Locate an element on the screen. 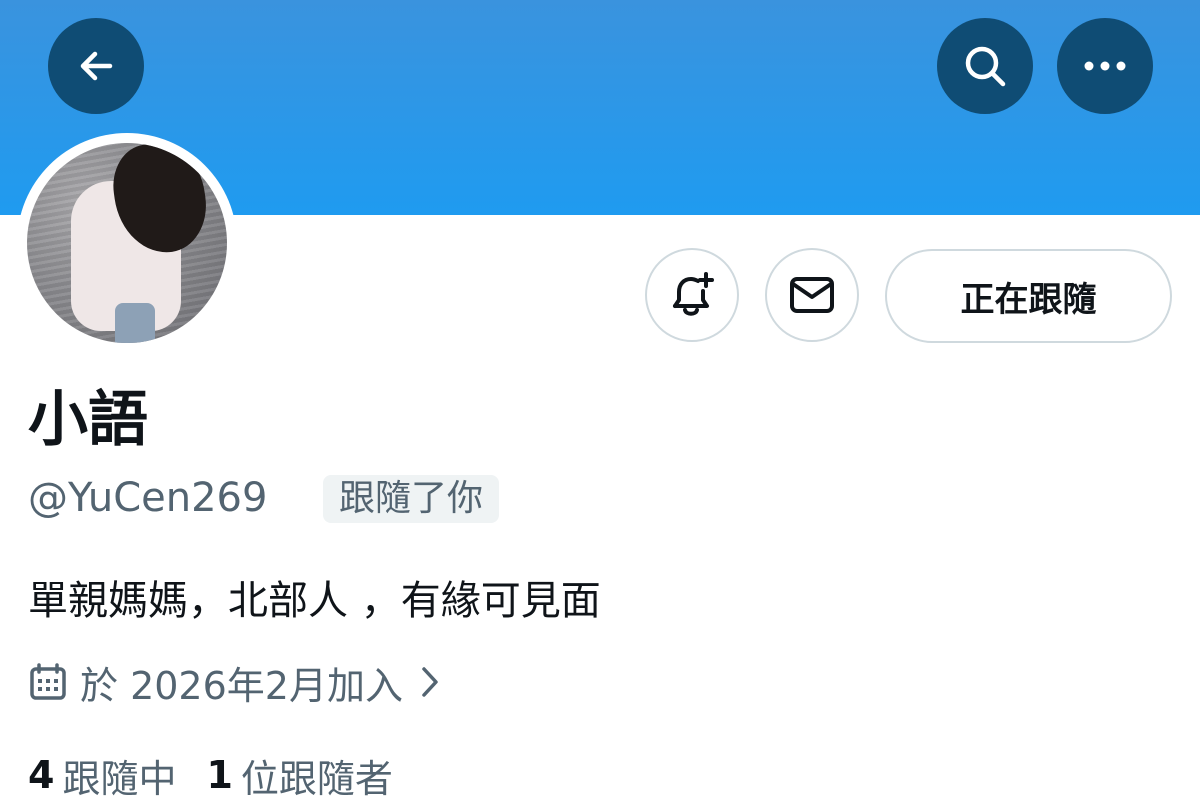 The image size is (1200, 812). following-label: 跟隨中 is located at coordinates (119, 778).